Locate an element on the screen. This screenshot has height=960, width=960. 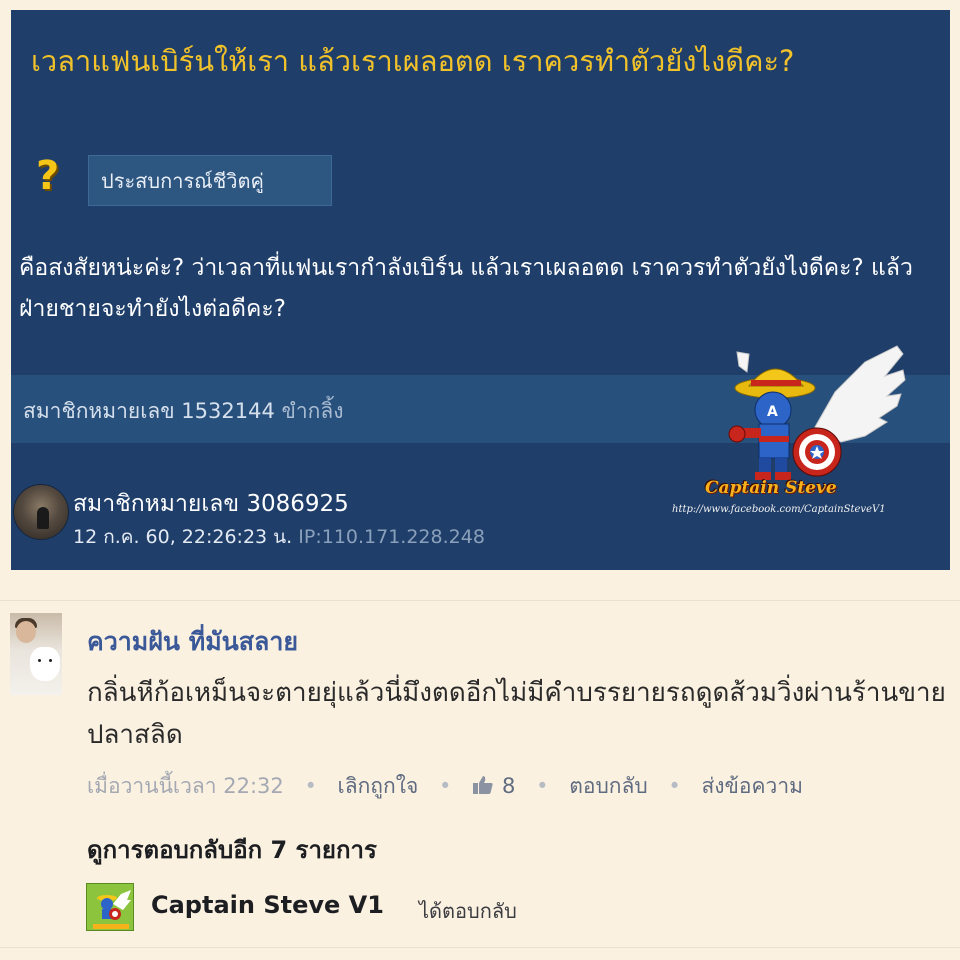
reply-avatar is located at coordinates (110, 907).